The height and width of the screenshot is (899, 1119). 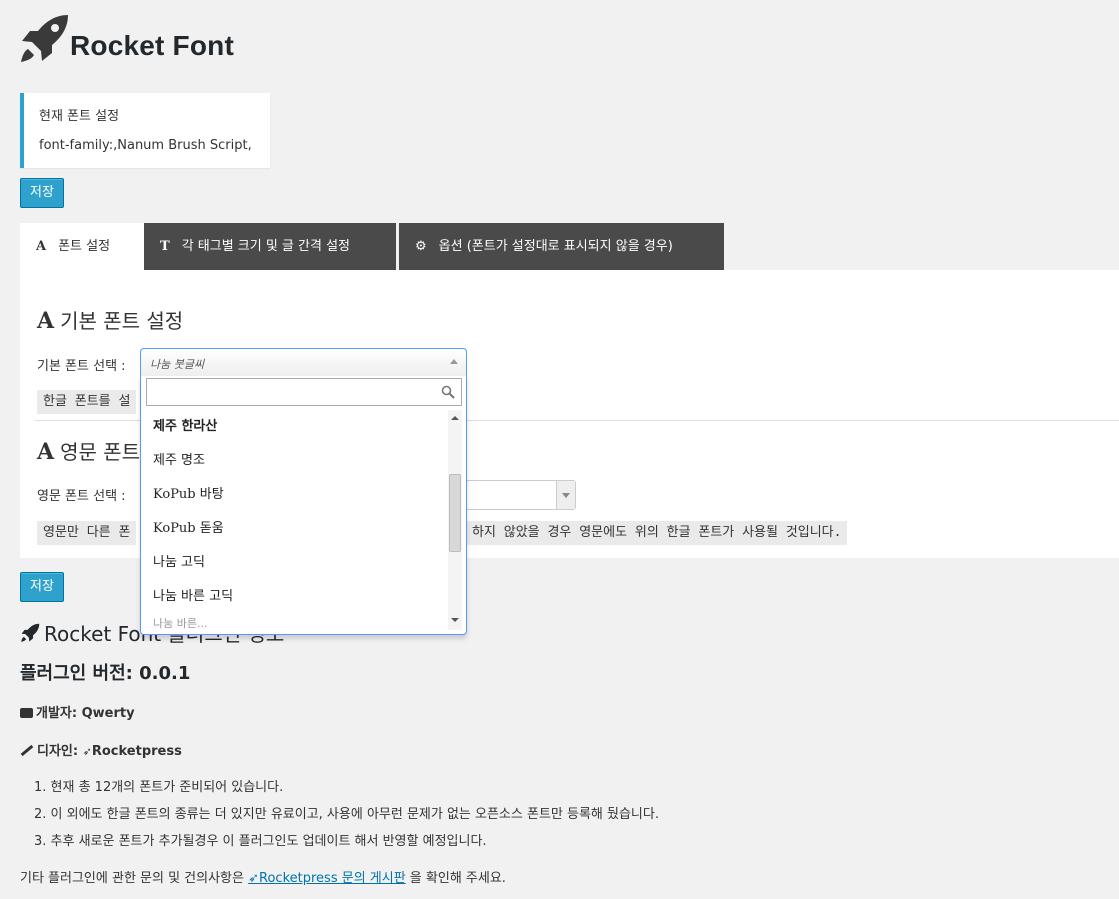 What do you see at coordinates (87, 402) in the screenshot?
I see `base-font-hint: 한글 폰트를 설` at bounding box center [87, 402].